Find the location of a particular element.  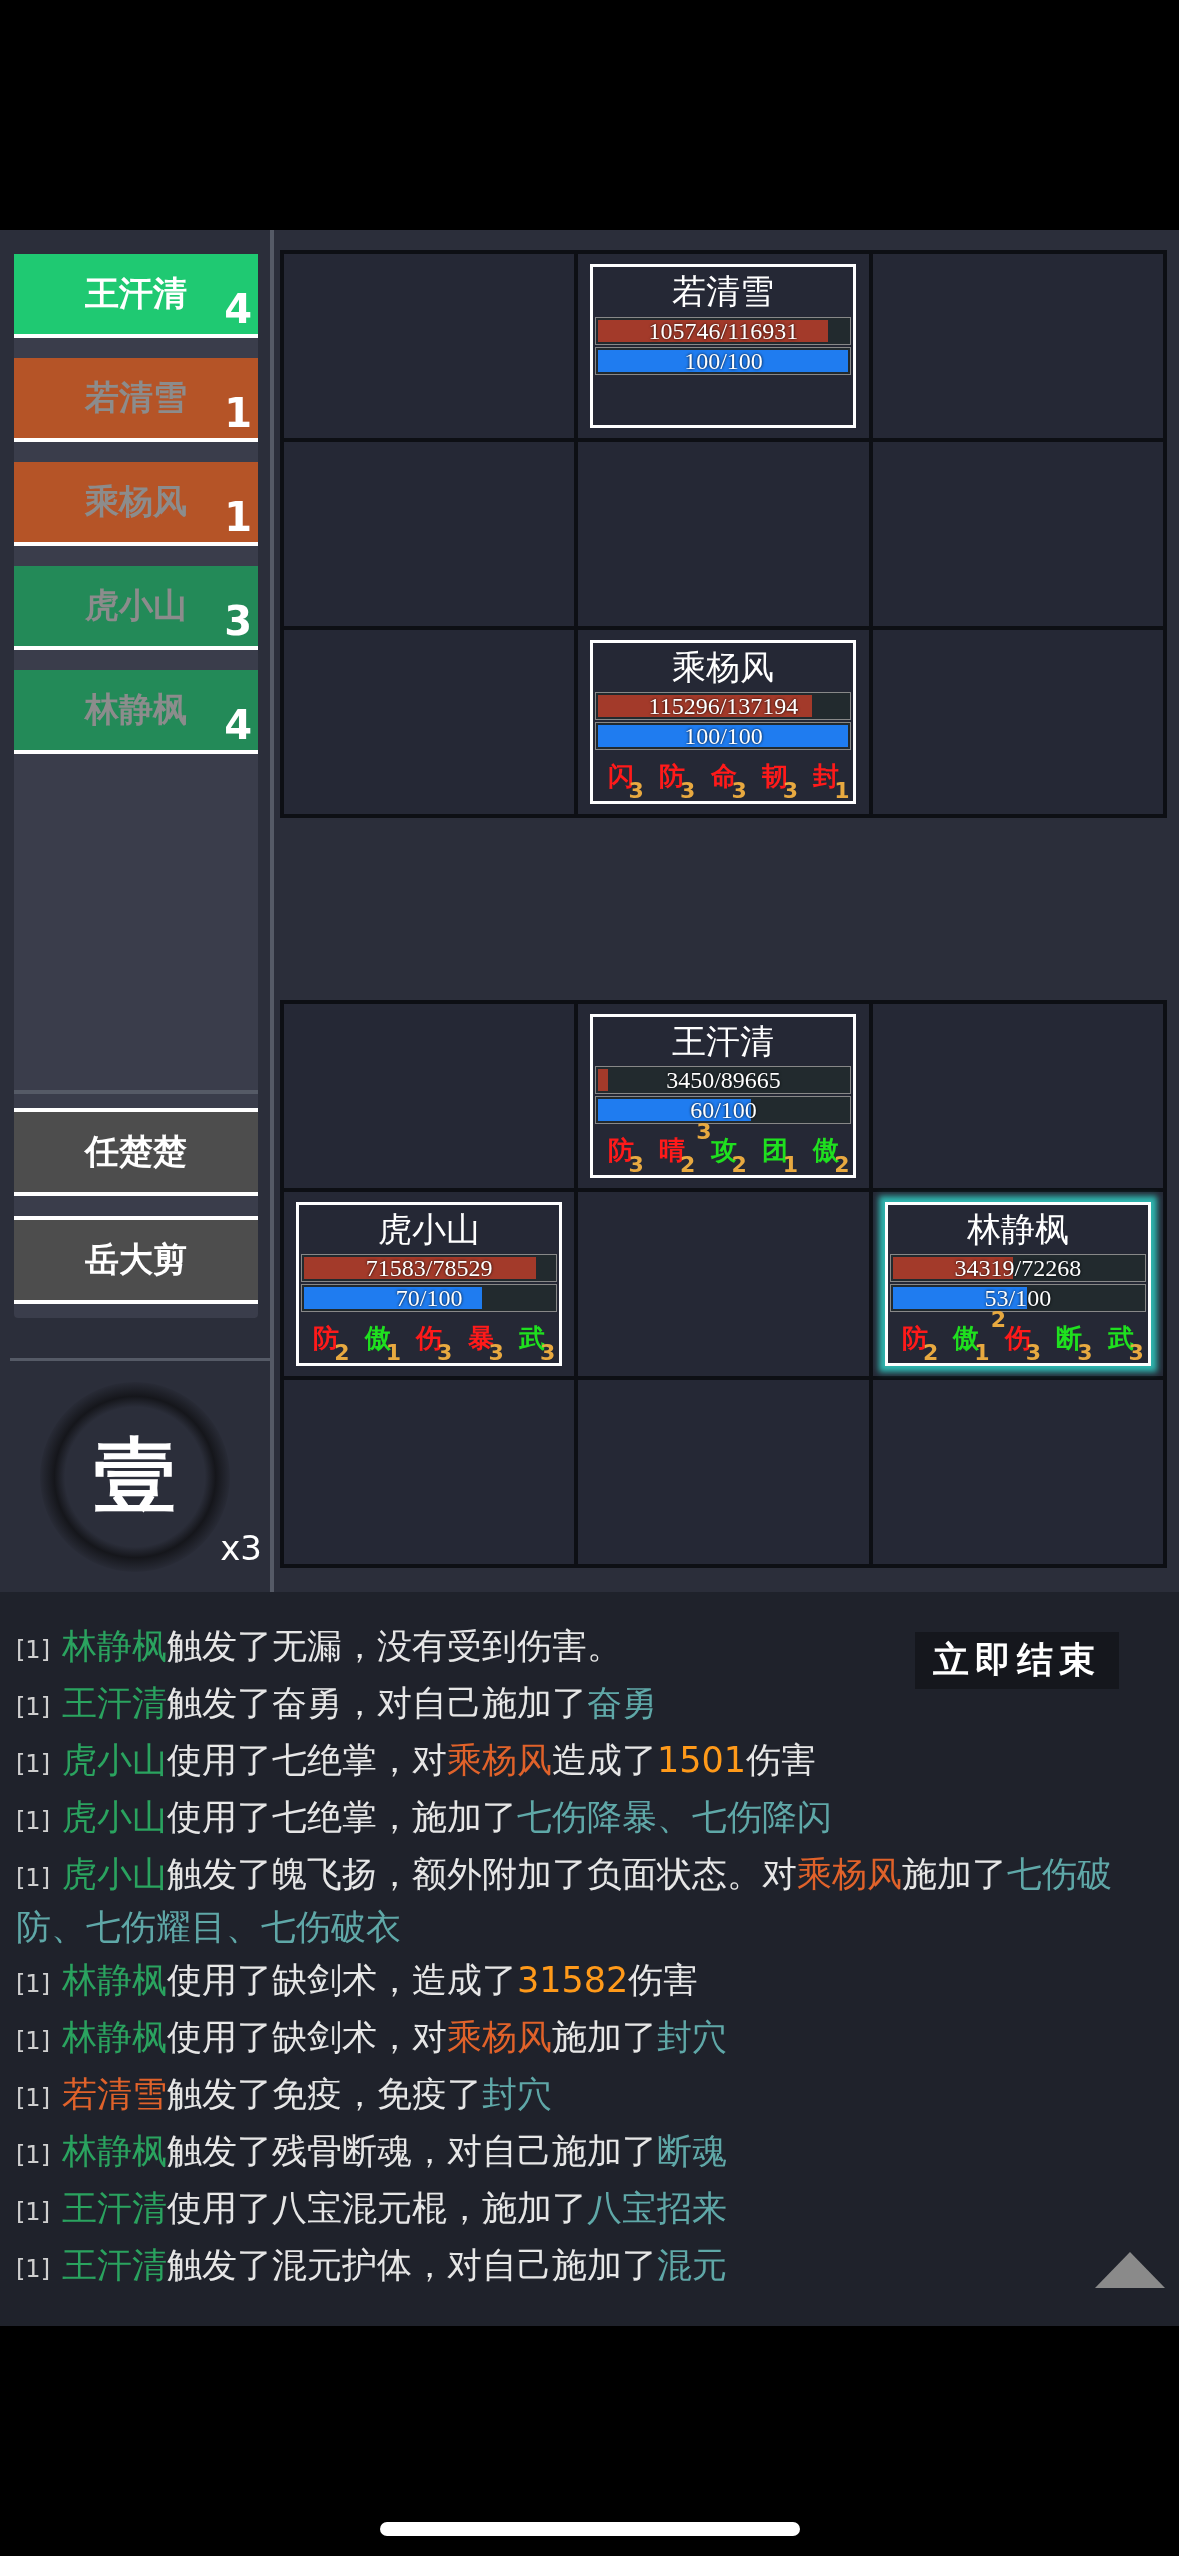

log-entry: [1] 林静枫使用了缺剑术，造成了31582伤害 is located at coordinates (357, 1980).